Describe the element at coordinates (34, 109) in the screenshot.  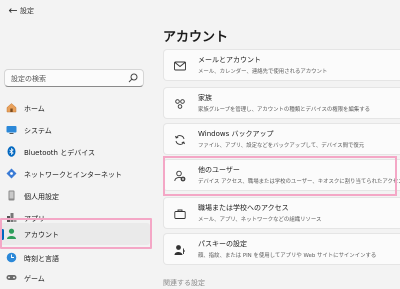
I see `sidebar-item-label: ホーム` at that location.